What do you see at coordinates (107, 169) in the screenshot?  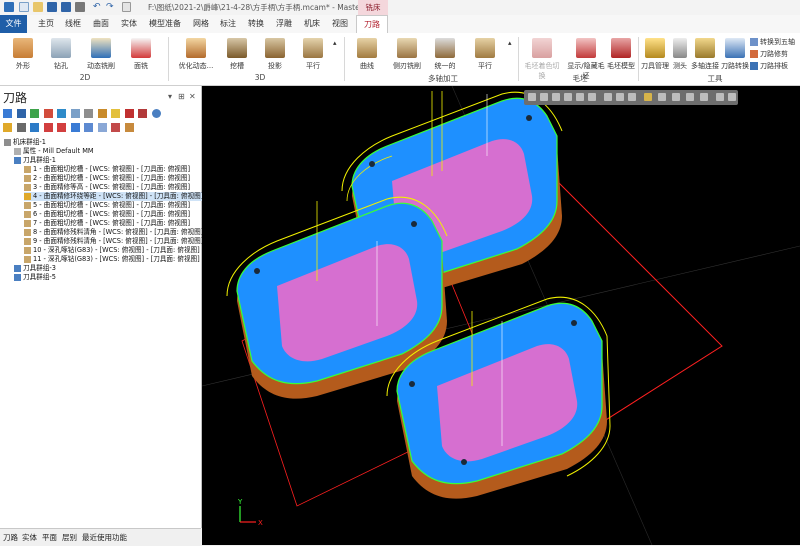 I see `tree-node-op-1: 1 - 曲面粗切挖槽 - [WCS: 俯视图] - [刀具面: 俯视图]` at bounding box center [107, 169].